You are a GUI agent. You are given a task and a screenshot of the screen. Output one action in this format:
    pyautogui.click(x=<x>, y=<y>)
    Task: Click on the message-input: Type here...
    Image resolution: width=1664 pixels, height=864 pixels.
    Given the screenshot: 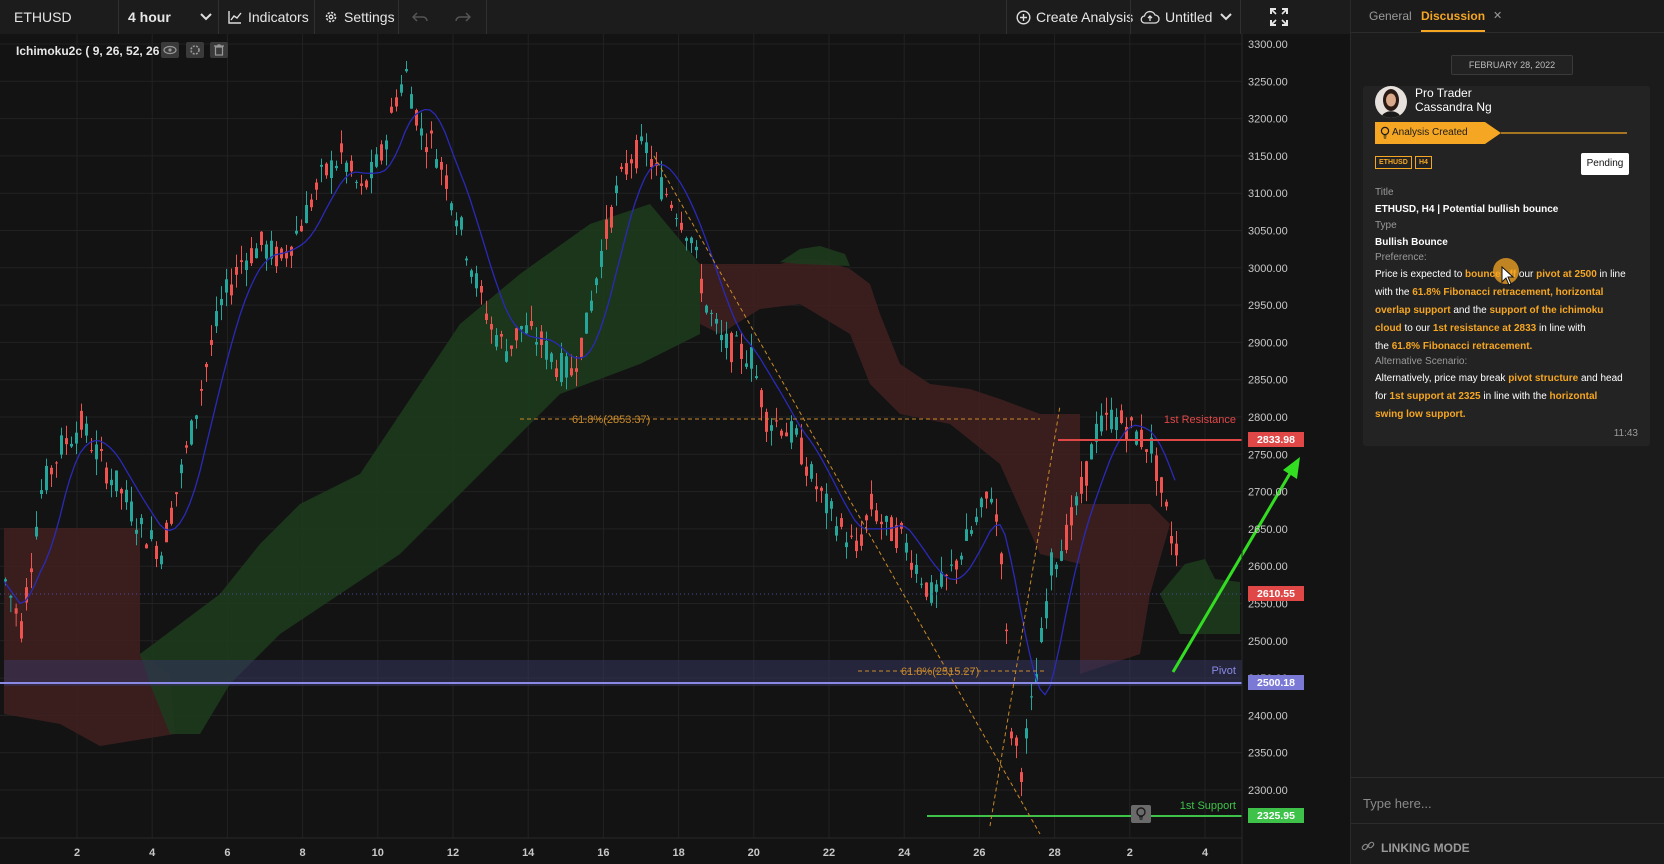 What is the action you would take?
    pyautogui.click(x=1513, y=802)
    